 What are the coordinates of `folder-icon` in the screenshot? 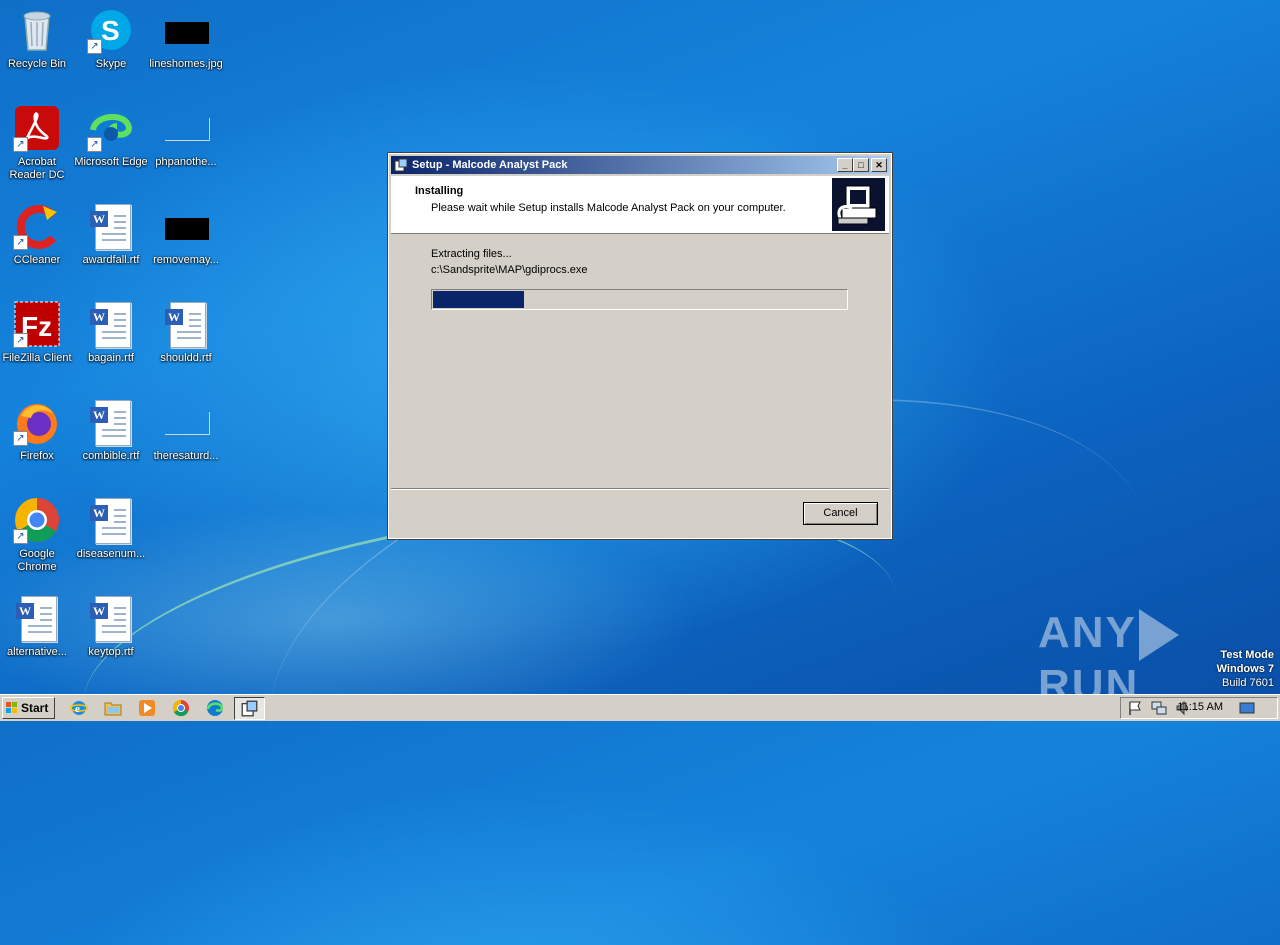 It's located at (113, 708).